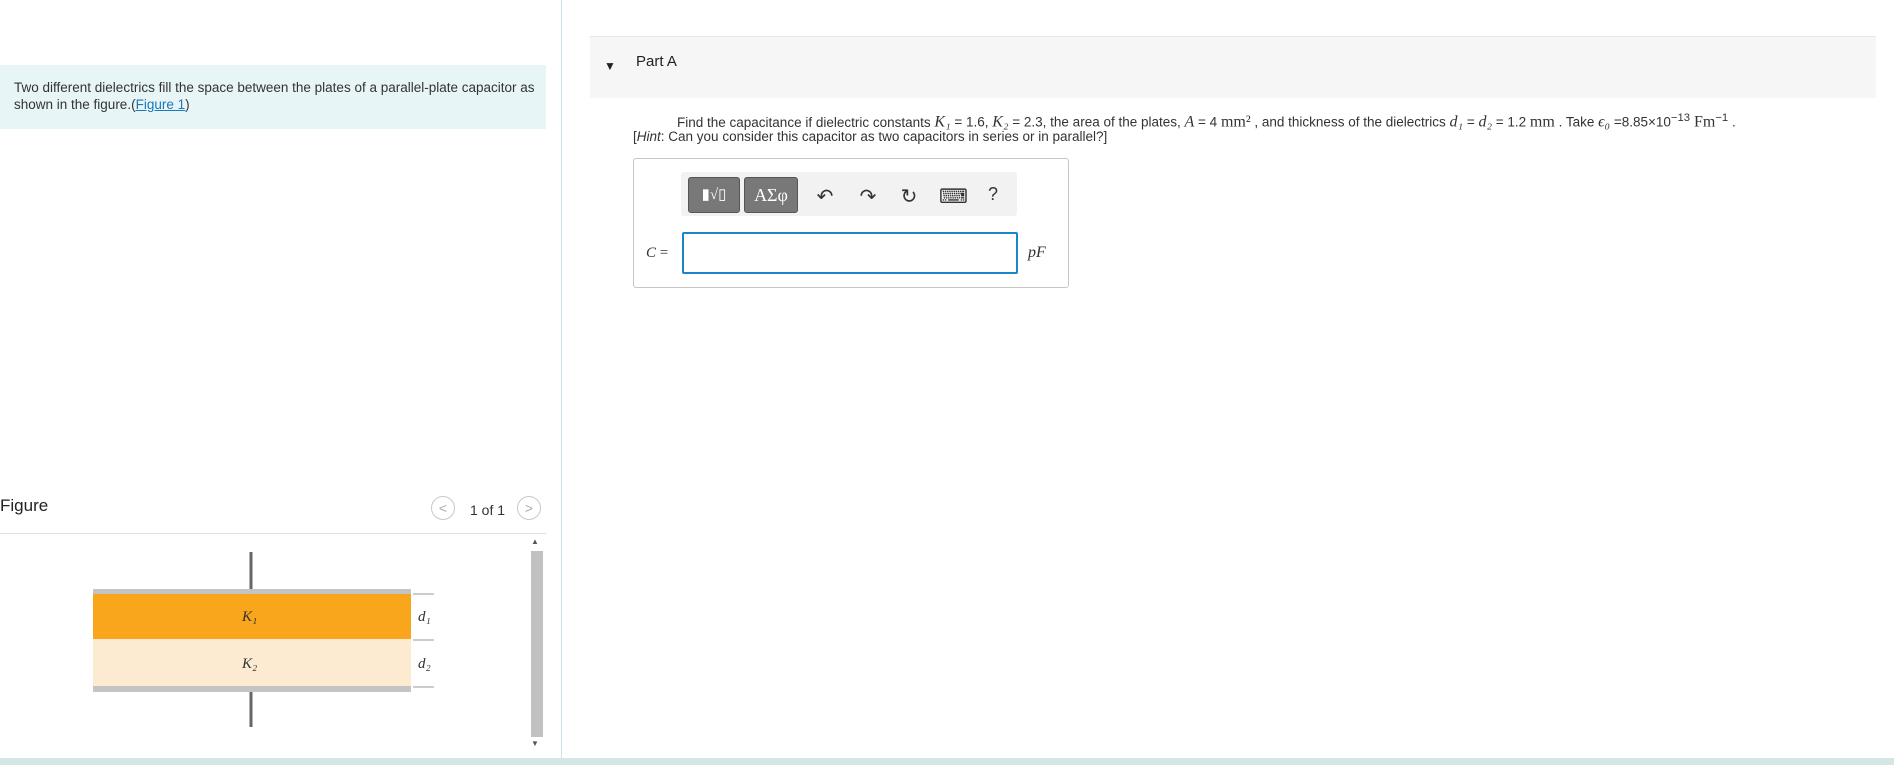  What do you see at coordinates (868, 196) in the screenshot?
I see `redo-icon: ↷` at bounding box center [868, 196].